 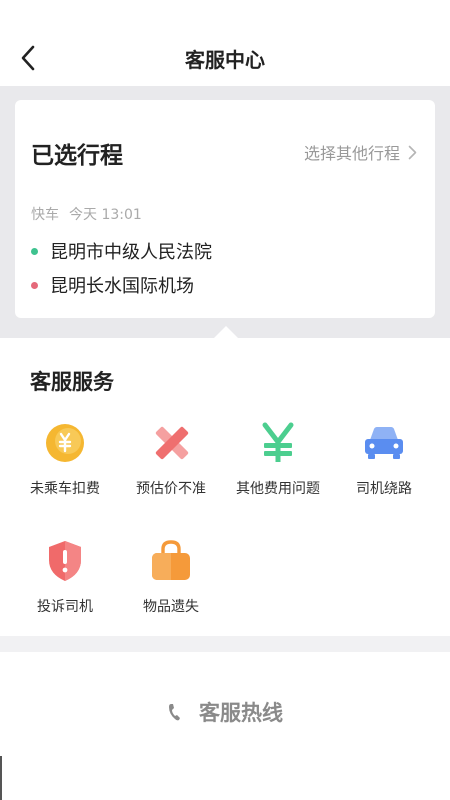 I want to click on yen-coin-icon, so click(x=65, y=443).